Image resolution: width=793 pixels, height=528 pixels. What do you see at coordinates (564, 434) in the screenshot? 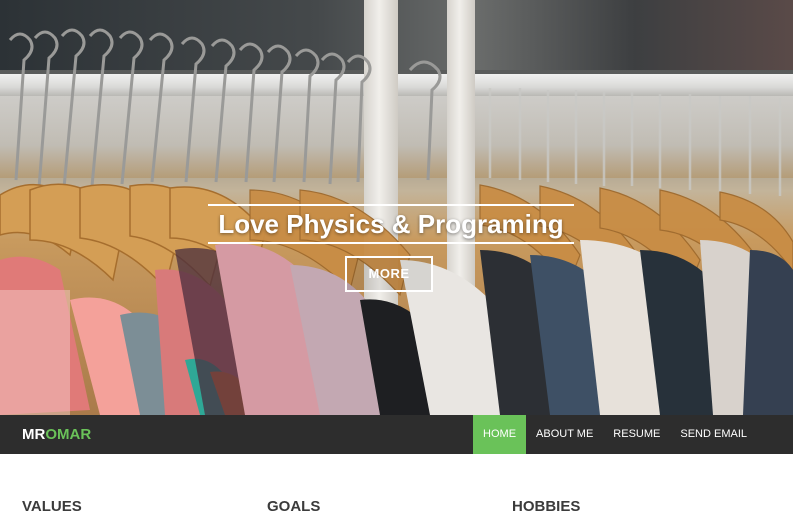
I see `nav-item-about-me: ABOUT ME` at bounding box center [564, 434].